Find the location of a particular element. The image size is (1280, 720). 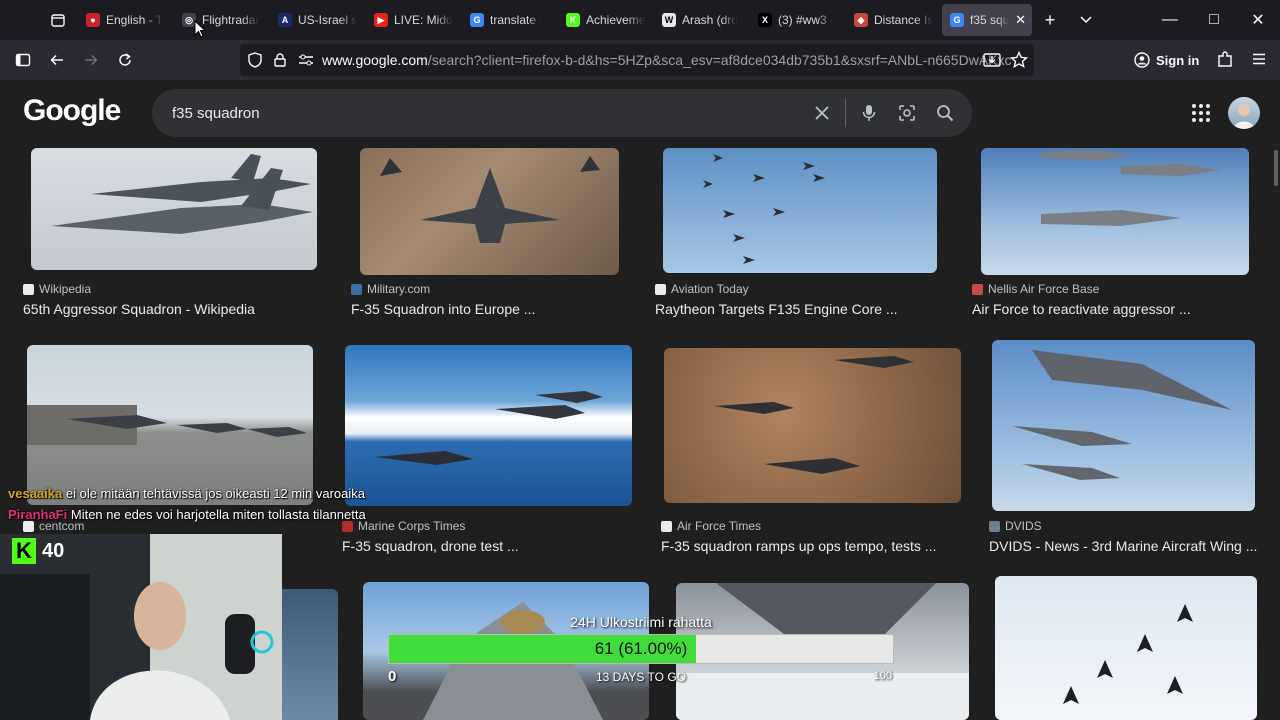

camera-lens-icon is located at coordinates (907, 113).